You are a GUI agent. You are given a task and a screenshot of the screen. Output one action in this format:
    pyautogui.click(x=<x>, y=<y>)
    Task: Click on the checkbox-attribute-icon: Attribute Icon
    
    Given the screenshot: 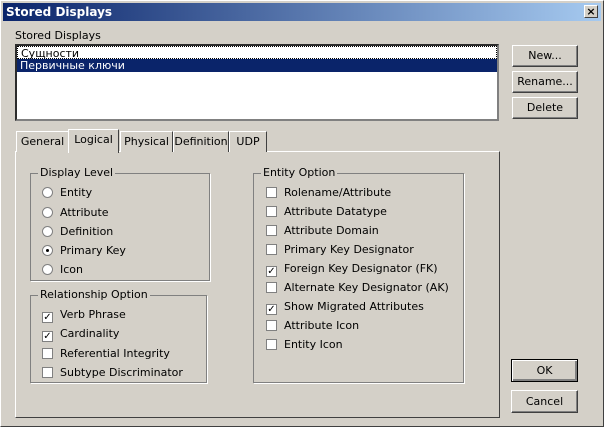 What is the action you would take?
    pyautogui.click(x=312, y=326)
    